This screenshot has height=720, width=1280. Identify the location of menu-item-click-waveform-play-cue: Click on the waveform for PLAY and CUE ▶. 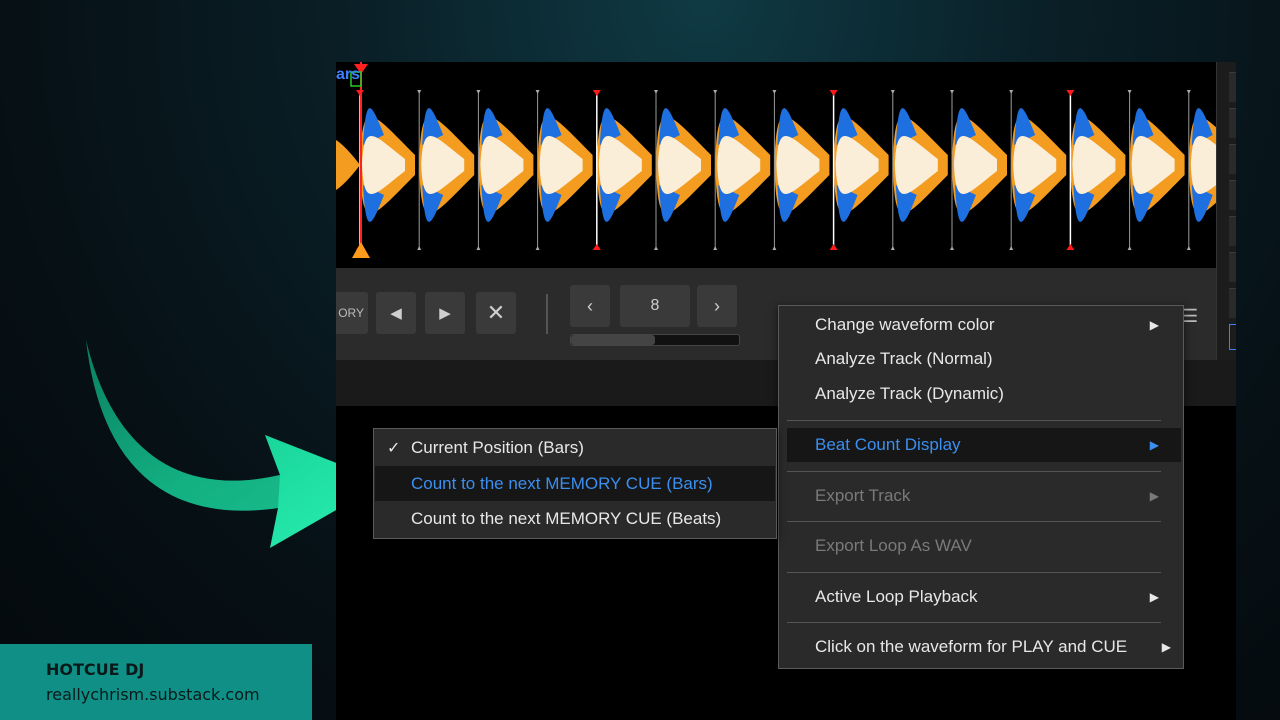
(984, 647).